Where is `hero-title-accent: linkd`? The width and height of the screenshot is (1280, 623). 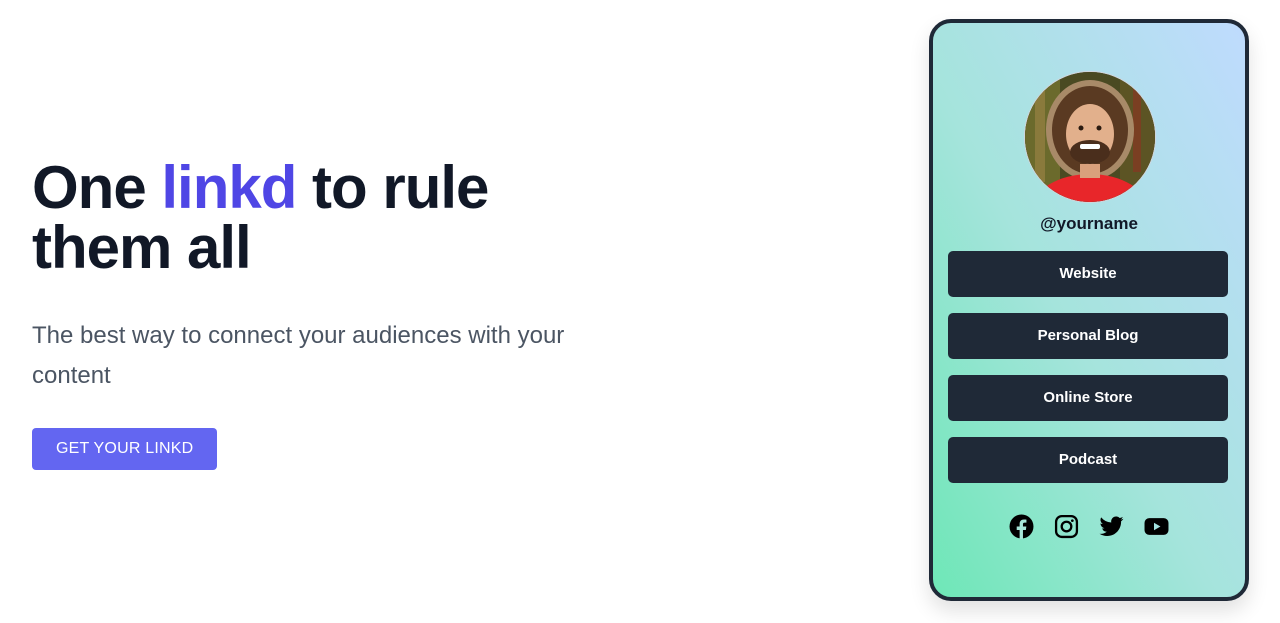 hero-title-accent: linkd is located at coordinates (229, 187).